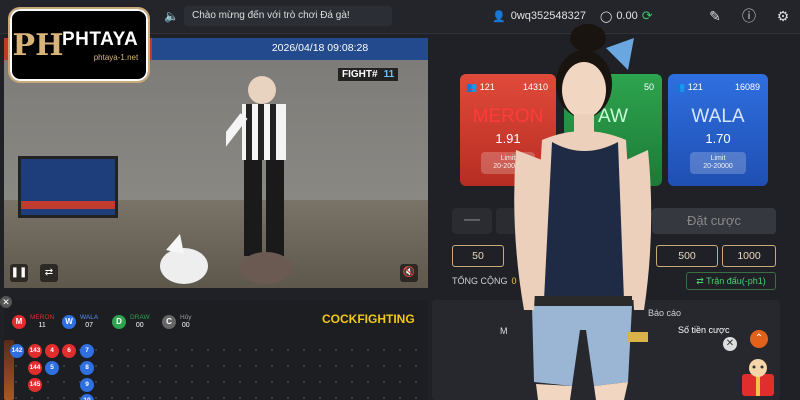 The width and height of the screenshot is (800, 400). What do you see at coordinates (320, 48) in the screenshot?
I see `video-datetime: 2026/04/18 09:08:28` at bounding box center [320, 48].